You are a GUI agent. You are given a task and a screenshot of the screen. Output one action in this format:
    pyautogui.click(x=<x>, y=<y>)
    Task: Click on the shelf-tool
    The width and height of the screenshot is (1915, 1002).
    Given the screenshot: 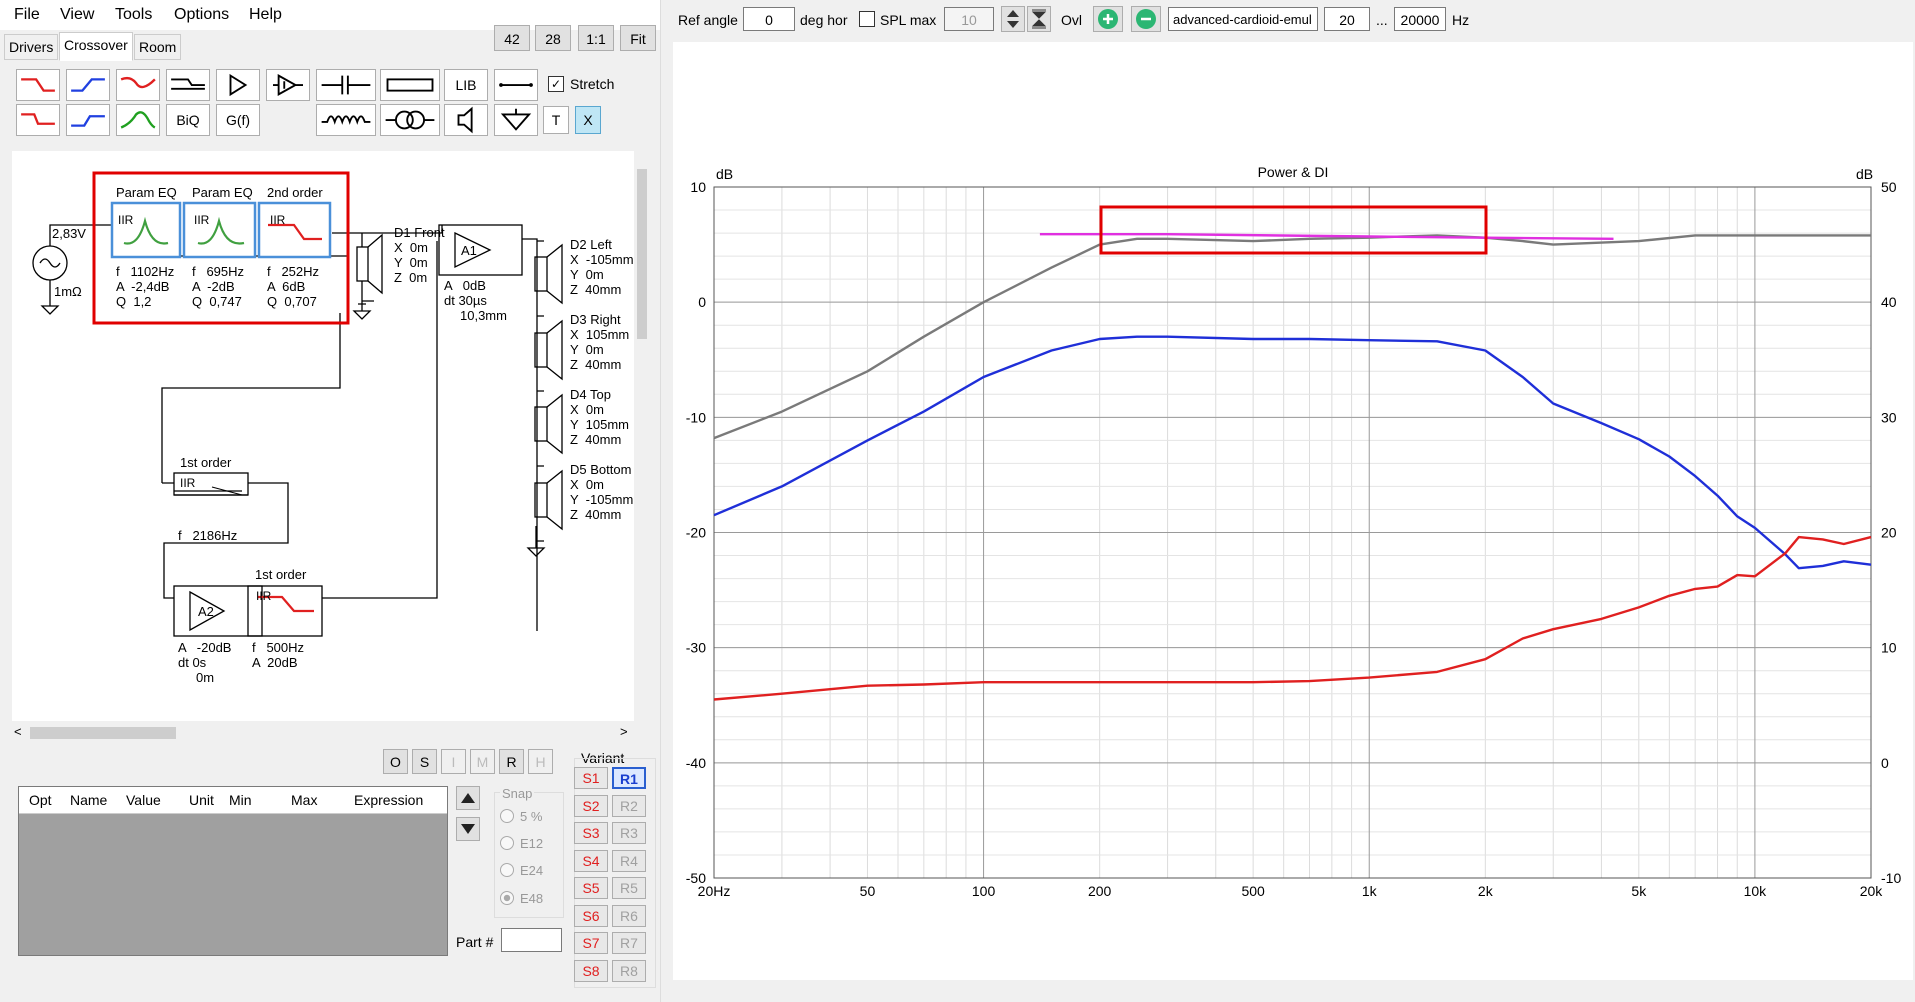 What is the action you would take?
    pyautogui.click(x=188, y=85)
    